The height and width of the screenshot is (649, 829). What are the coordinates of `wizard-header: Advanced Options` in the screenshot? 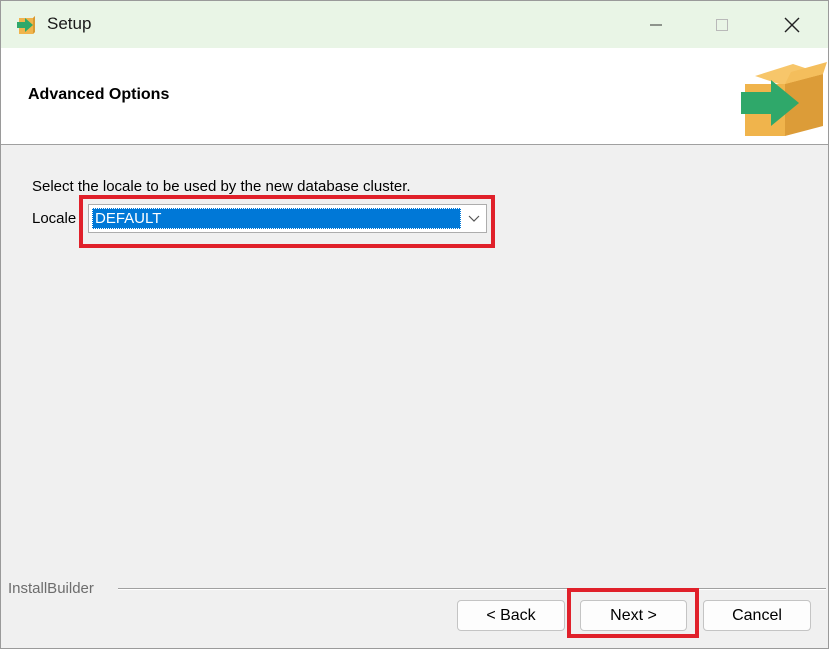 It's located at (414, 96).